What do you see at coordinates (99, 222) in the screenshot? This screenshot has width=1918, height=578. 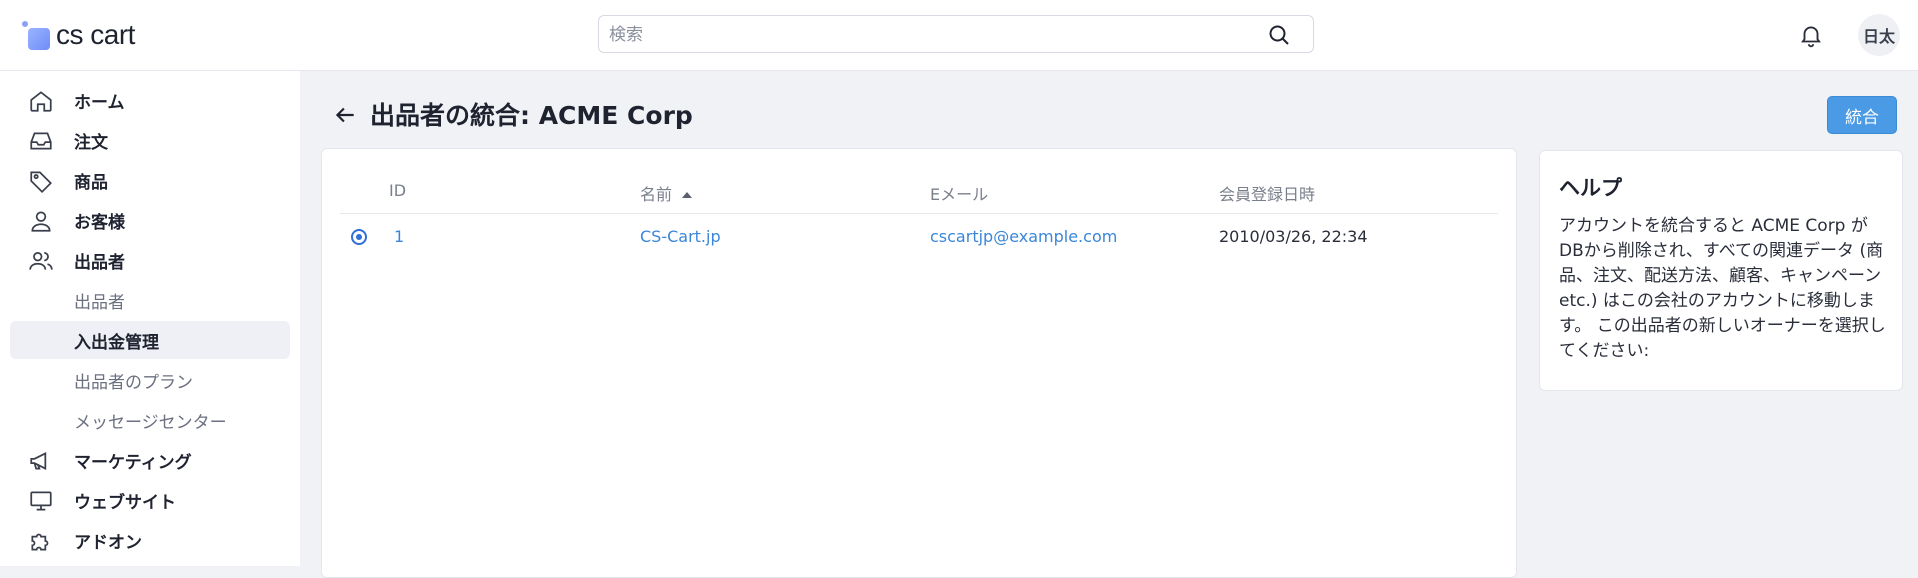 I see `sidebar-item-label: お客様` at bounding box center [99, 222].